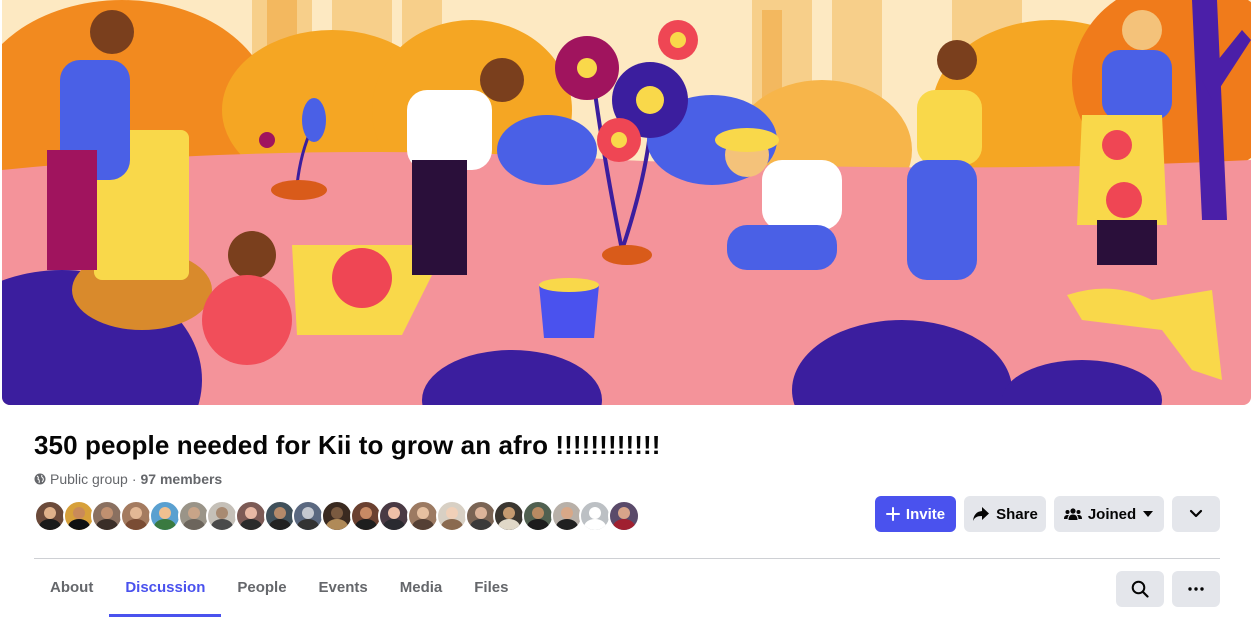 This screenshot has height=617, width=1253. What do you see at coordinates (421, 588) in the screenshot?
I see `tab-media: Media` at bounding box center [421, 588].